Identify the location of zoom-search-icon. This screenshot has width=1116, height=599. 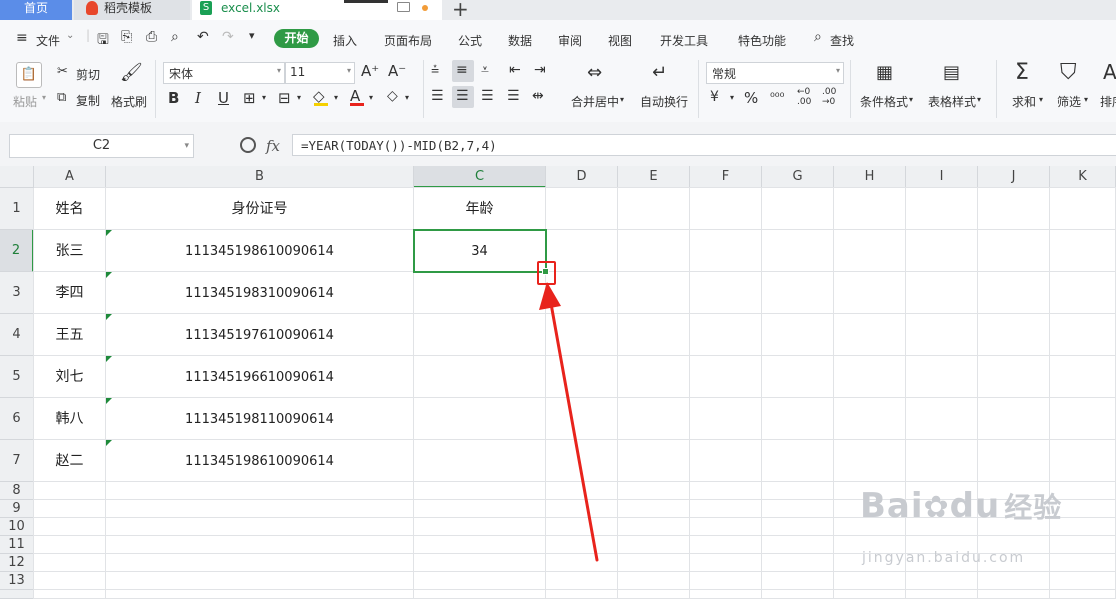
(248, 145).